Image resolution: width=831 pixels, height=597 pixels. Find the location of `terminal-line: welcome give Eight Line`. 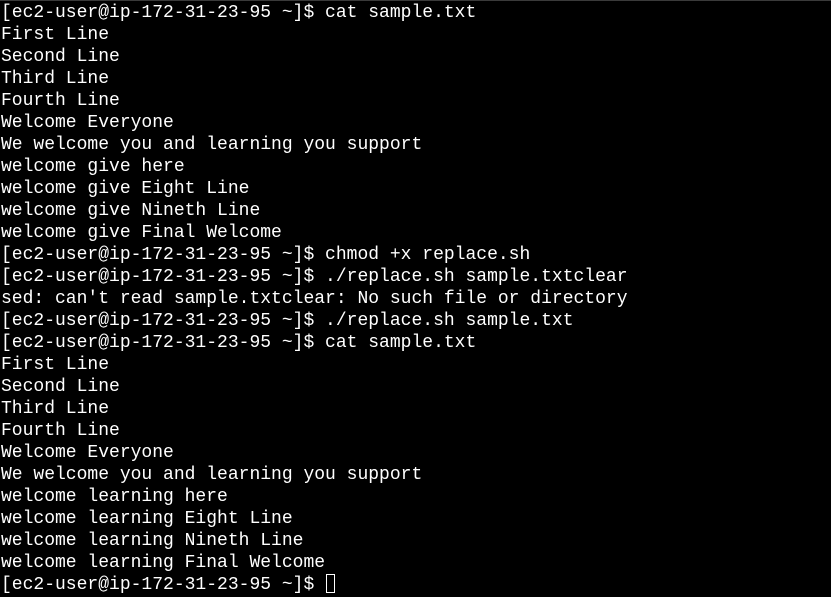

terminal-line: welcome give Eight Line is located at coordinates (125, 189).